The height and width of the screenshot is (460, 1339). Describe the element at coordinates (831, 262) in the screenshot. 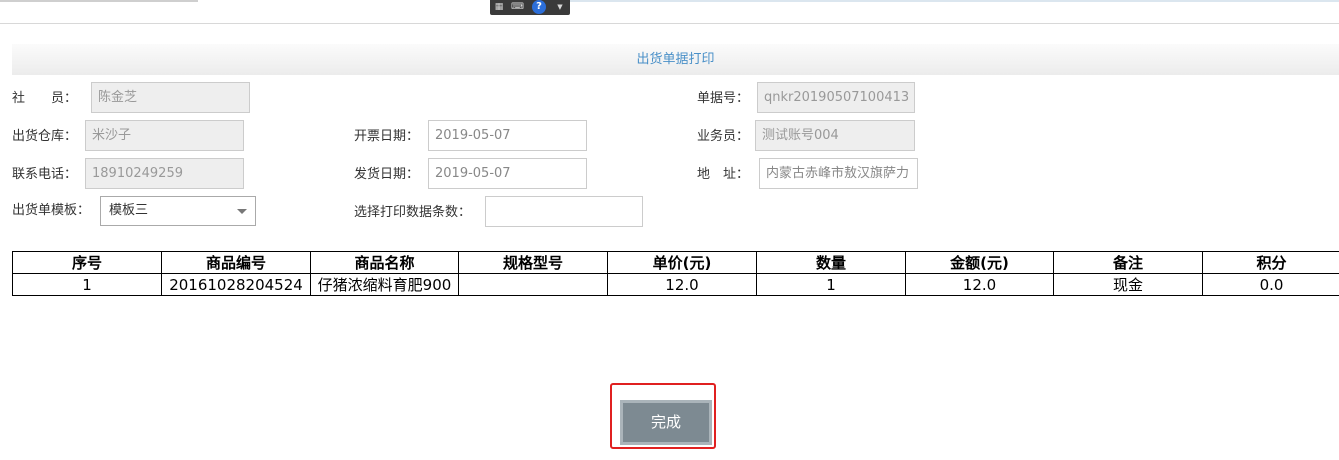

I see `header-cell: 数量` at that location.